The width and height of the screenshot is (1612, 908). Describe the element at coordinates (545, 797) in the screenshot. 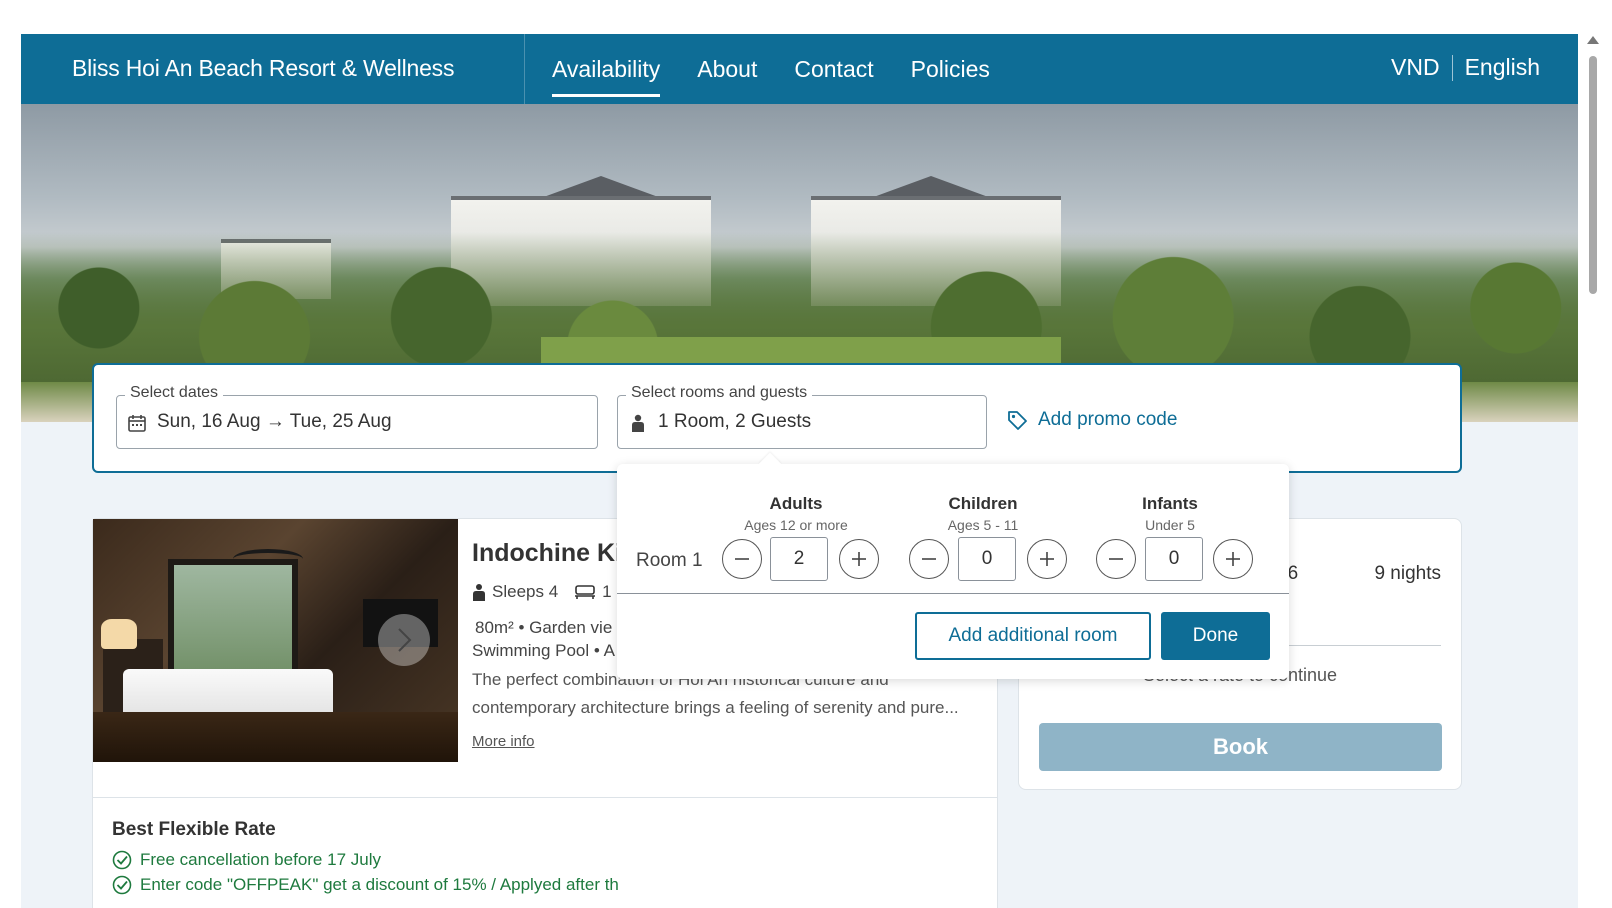

I see `room-card-divider` at that location.